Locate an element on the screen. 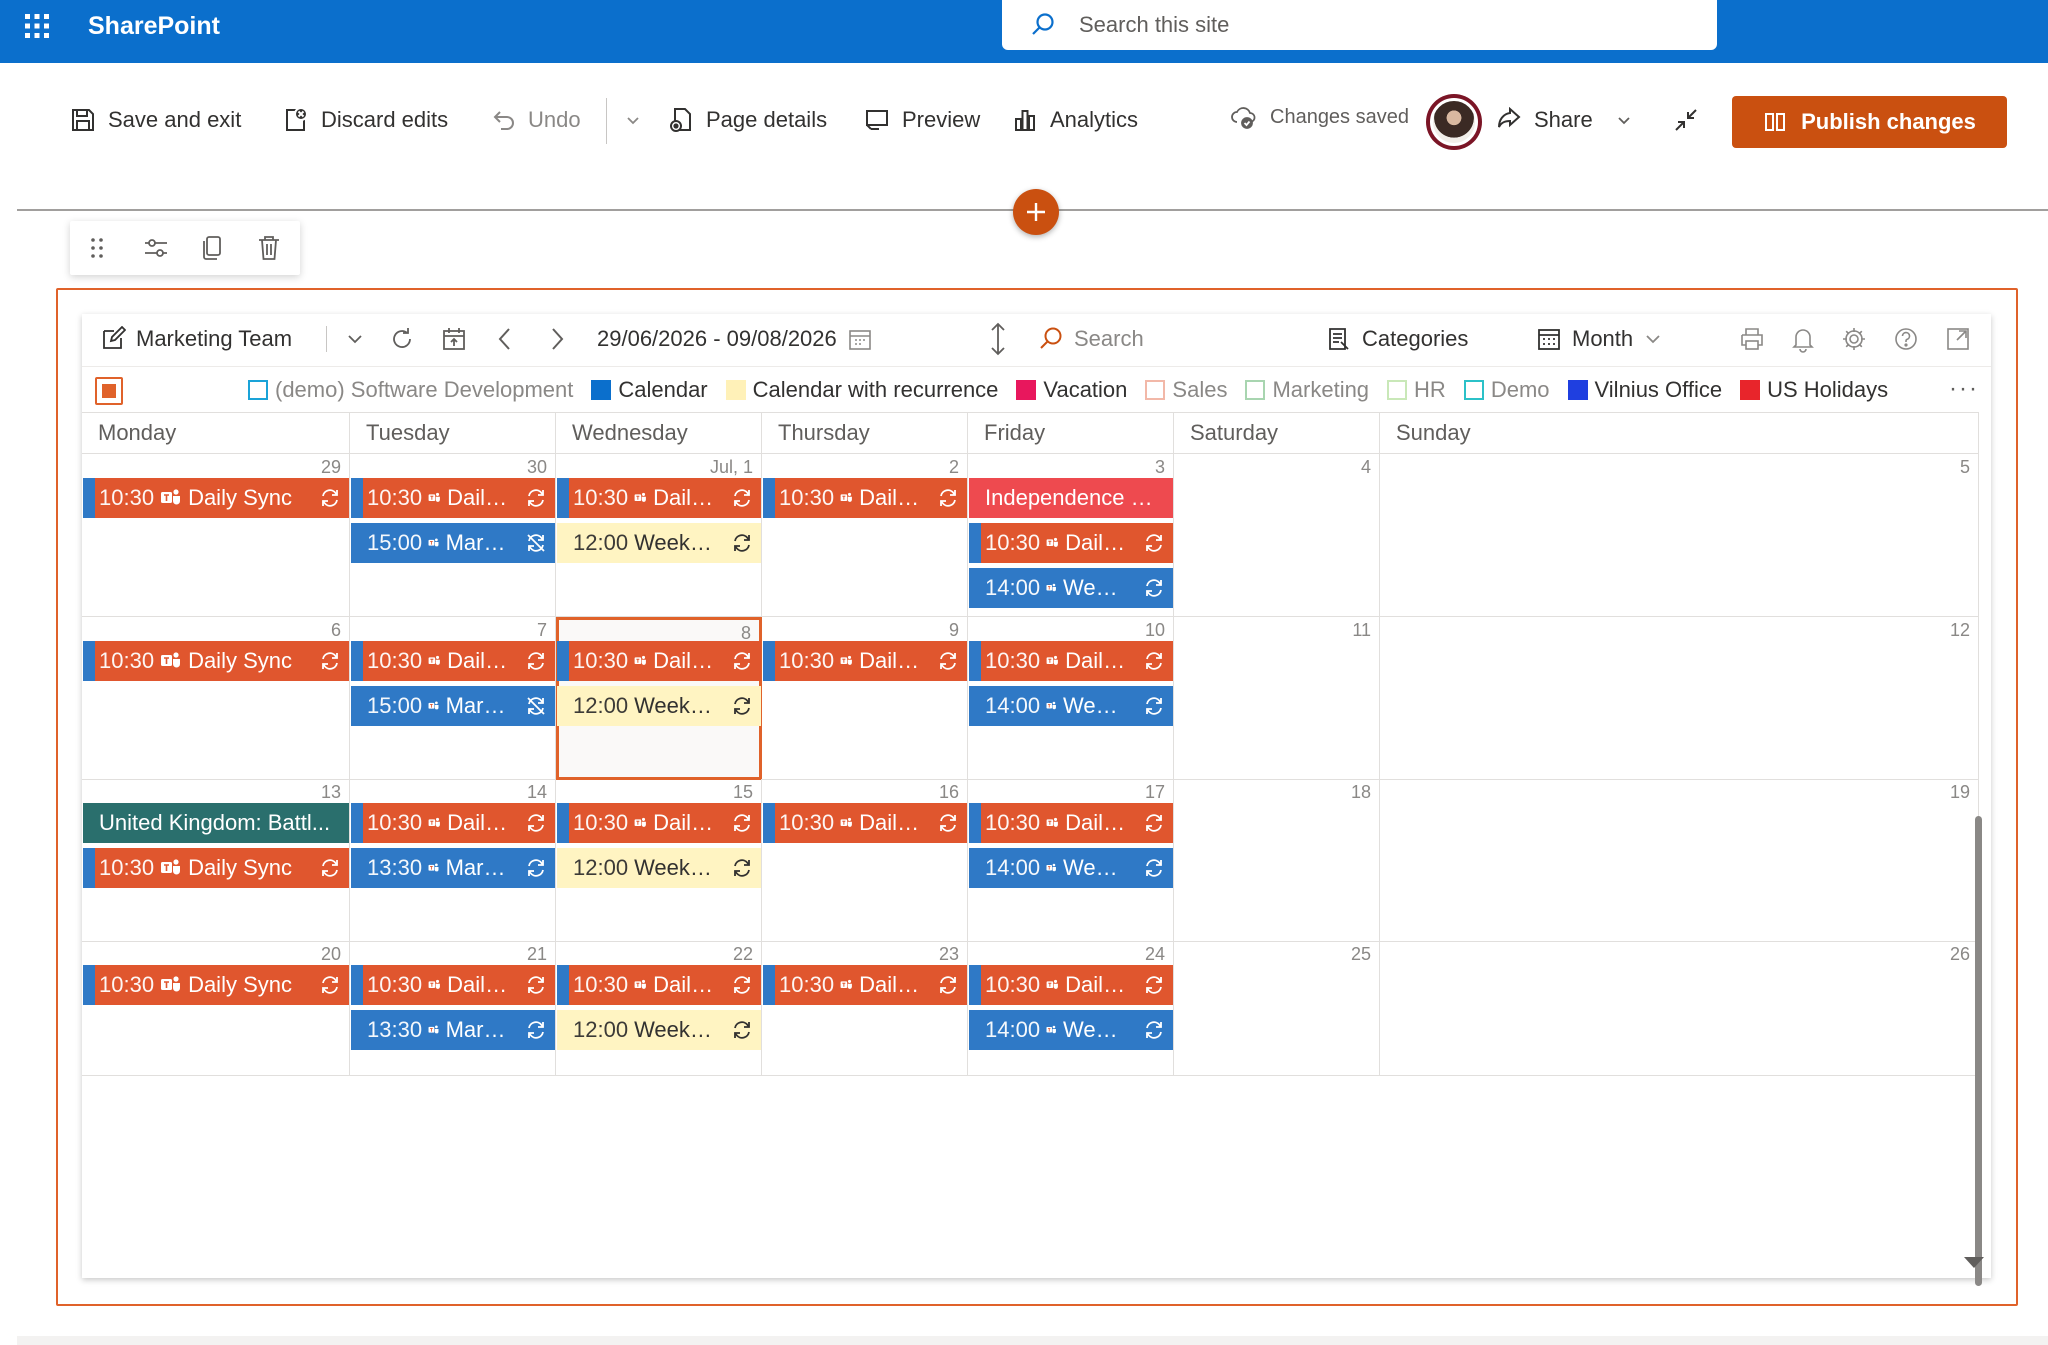  print-button is located at coordinates (1752, 339).